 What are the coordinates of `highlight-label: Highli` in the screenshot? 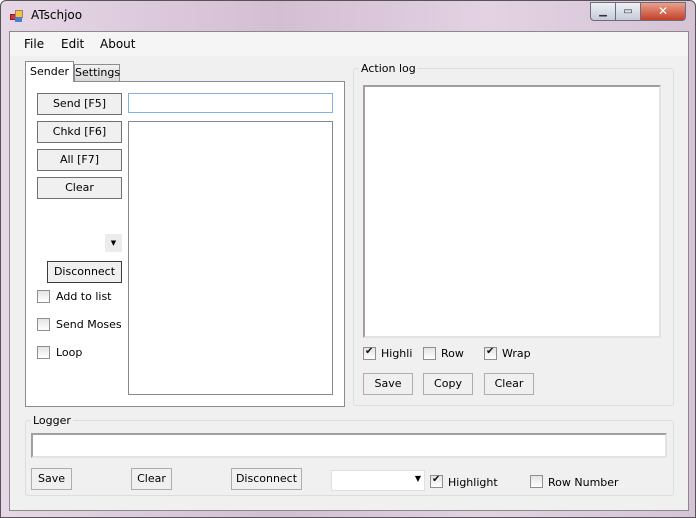 It's located at (397, 353).